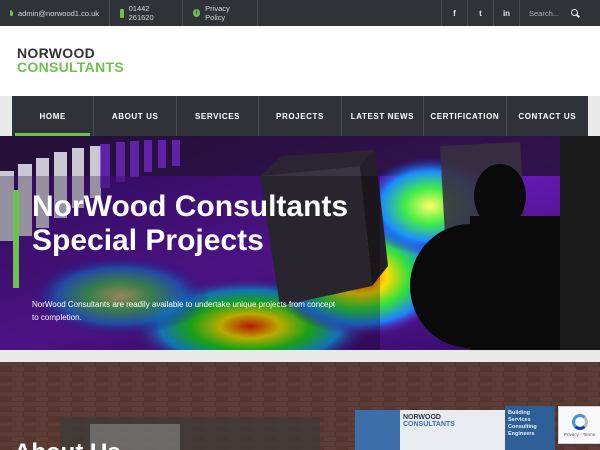  I want to click on sign-line-2: CONSULTANTS, so click(429, 424).